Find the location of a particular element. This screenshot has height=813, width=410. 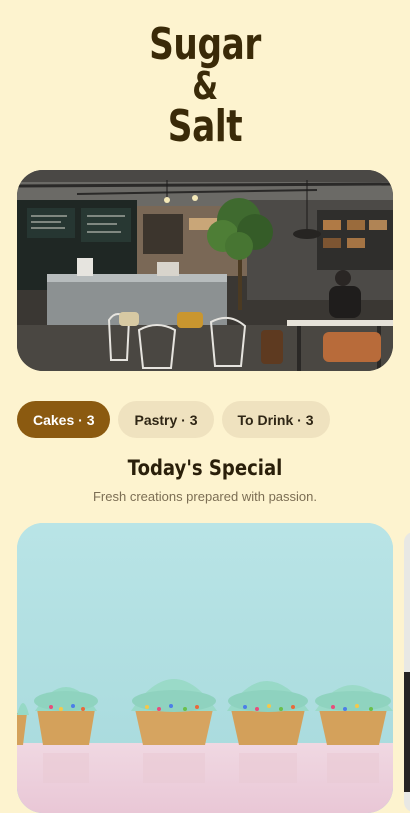

brand-line-2: Salt is located at coordinates (205, 126).